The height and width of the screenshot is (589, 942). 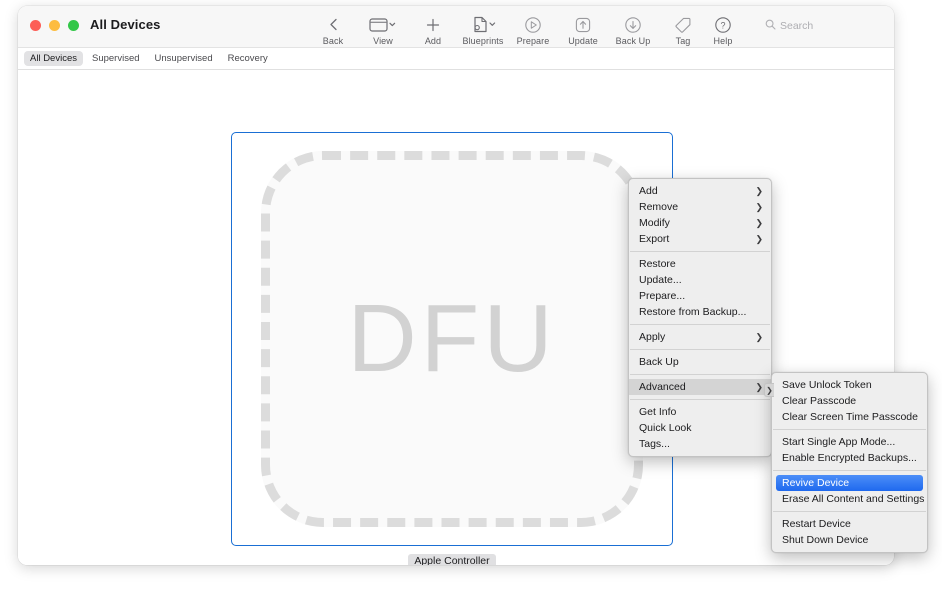 What do you see at coordinates (825, 540) in the screenshot?
I see `menu-item-label: Shut Down Device` at bounding box center [825, 540].